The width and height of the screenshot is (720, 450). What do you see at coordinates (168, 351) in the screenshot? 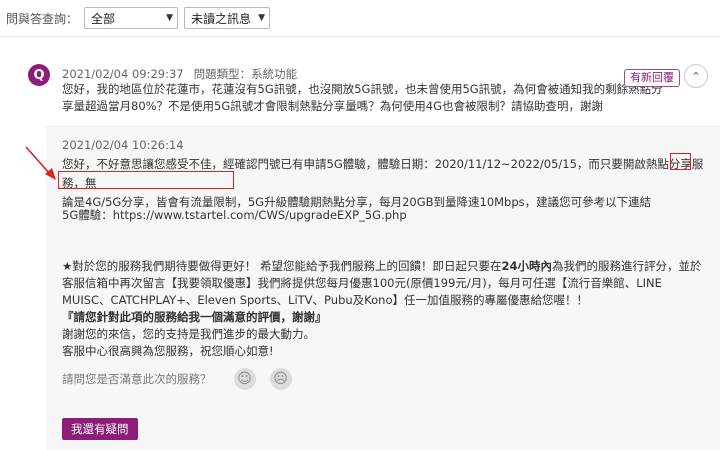
I see `closing-text: 客服中心很高興為您服務，祝您順心如意!` at bounding box center [168, 351].